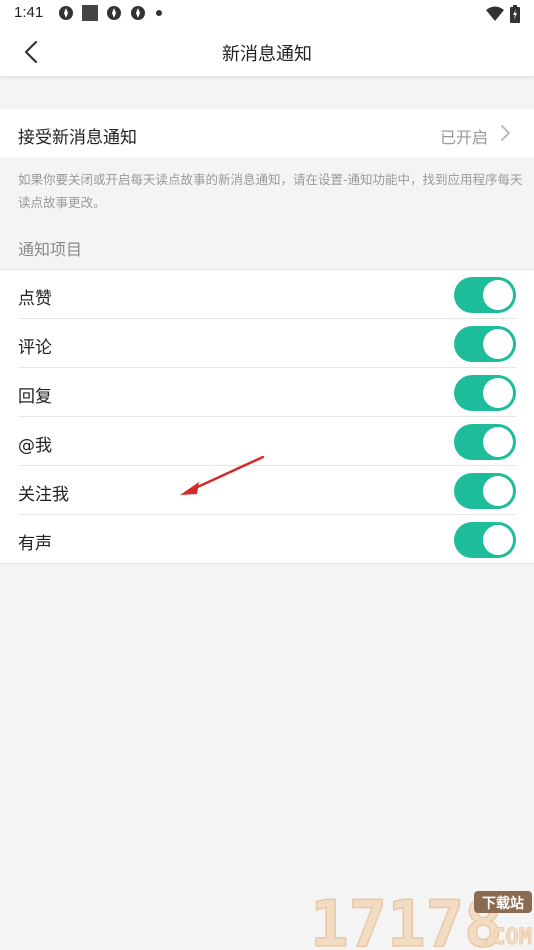  I want to click on wifi-icon, so click(495, 13).